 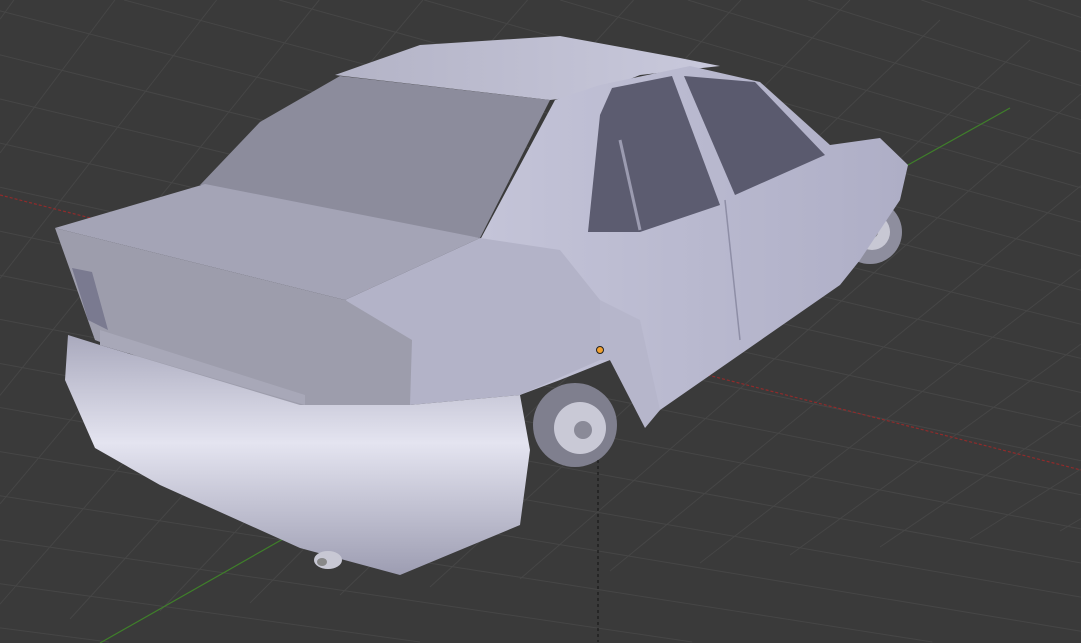 I want to click on y-axis-line-far, so click(x=950, y=141).